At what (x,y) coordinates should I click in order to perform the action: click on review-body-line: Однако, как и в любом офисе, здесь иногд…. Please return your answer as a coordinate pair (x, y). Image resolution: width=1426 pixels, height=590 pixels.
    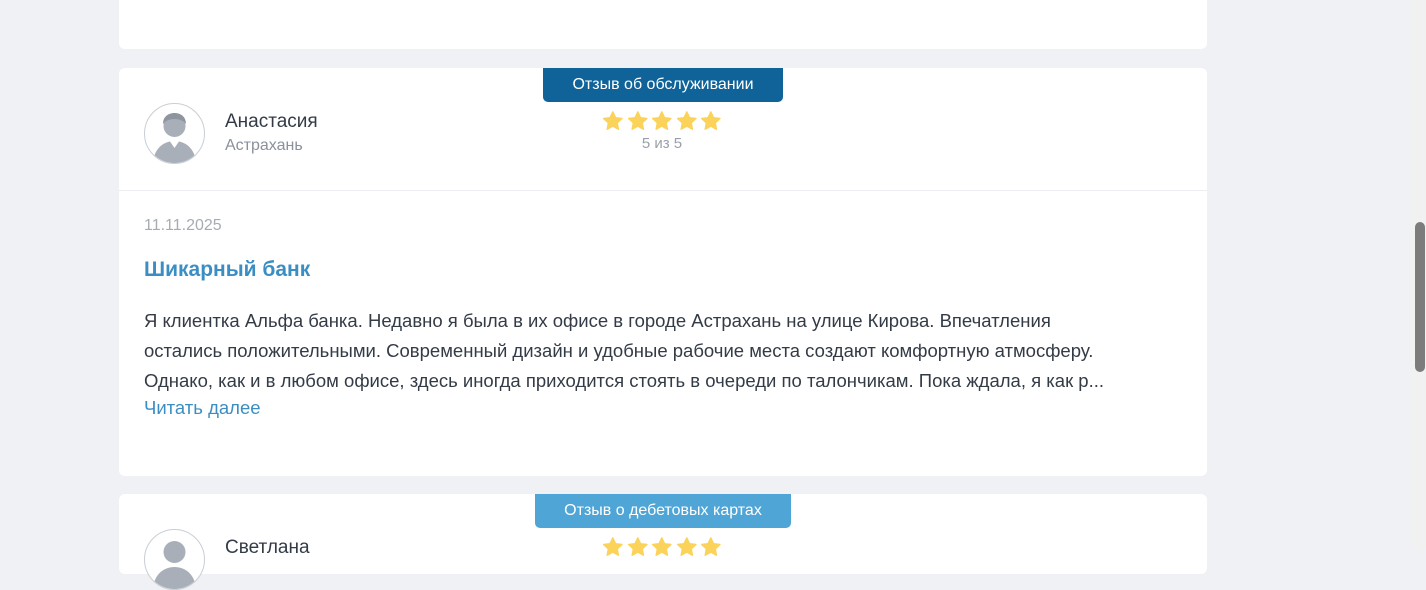
    Looking at the image, I should click on (624, 380).